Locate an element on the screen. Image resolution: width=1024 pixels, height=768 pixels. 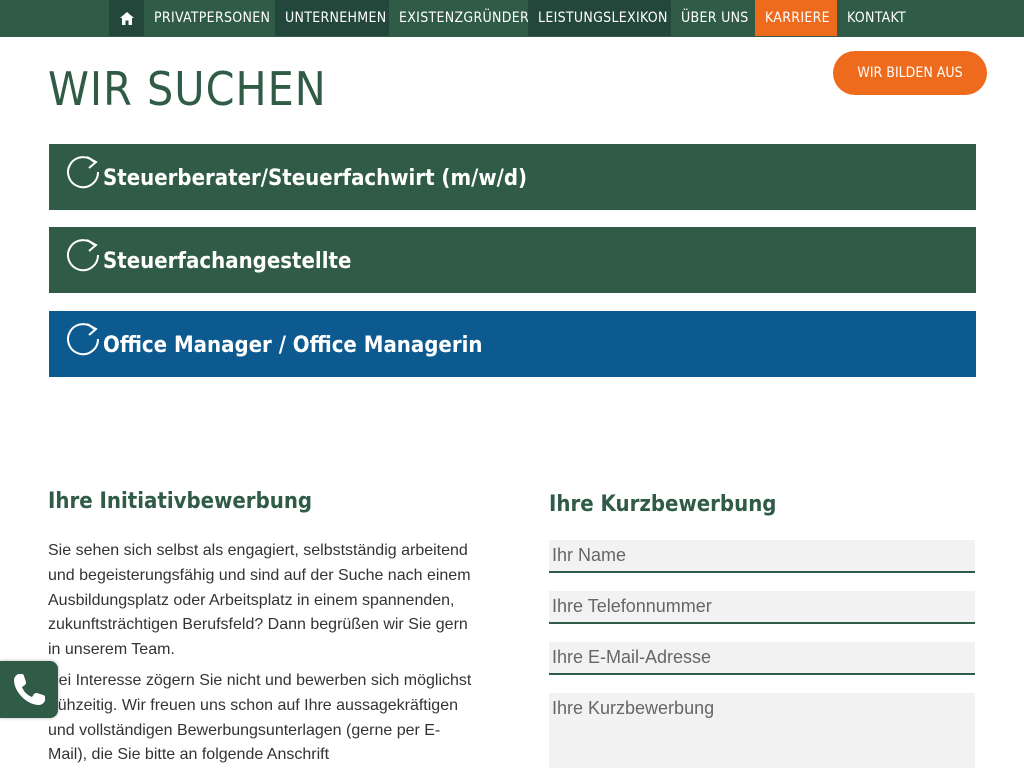
nav-item-unternehmen: UNTERNEHMEN is located at coordinates (332, 18).